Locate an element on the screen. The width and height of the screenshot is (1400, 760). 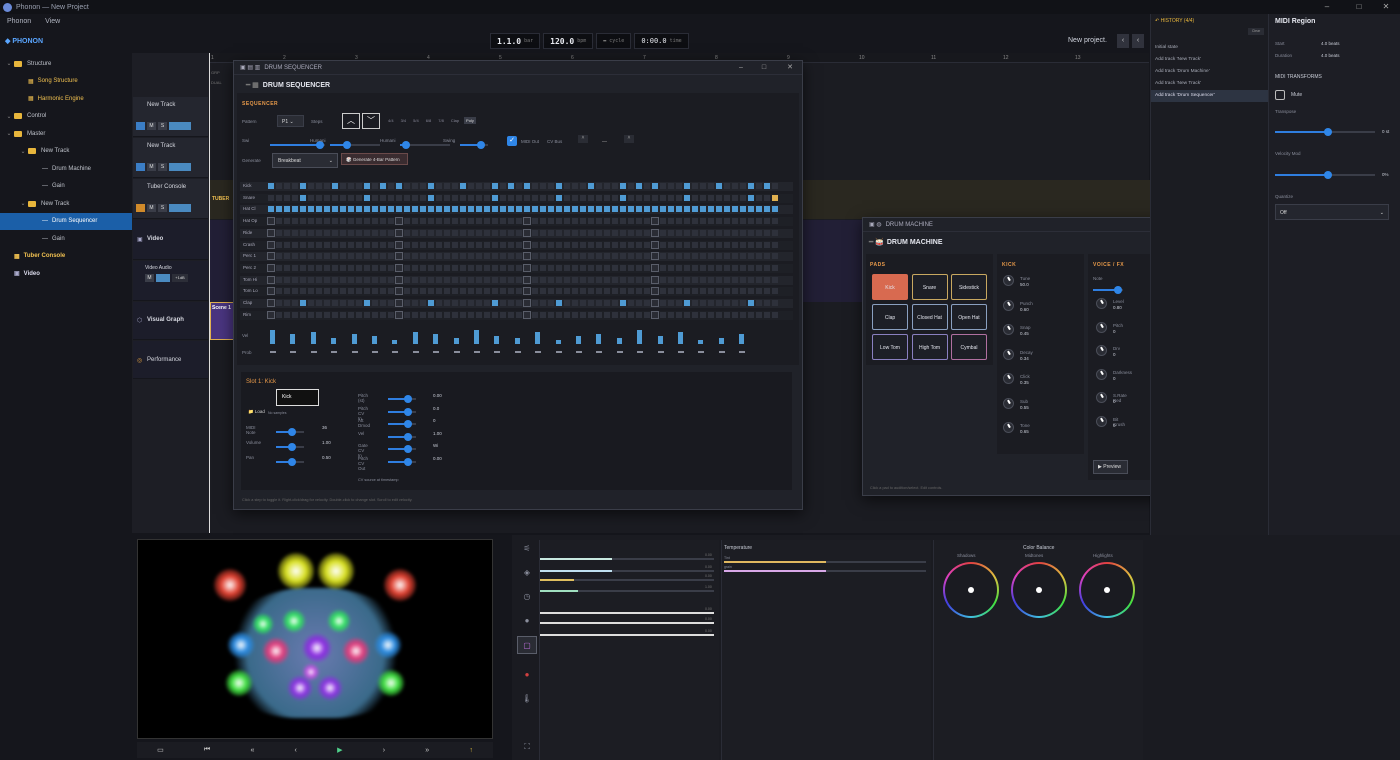
kick-knob is located at coordinates (1008, 403).